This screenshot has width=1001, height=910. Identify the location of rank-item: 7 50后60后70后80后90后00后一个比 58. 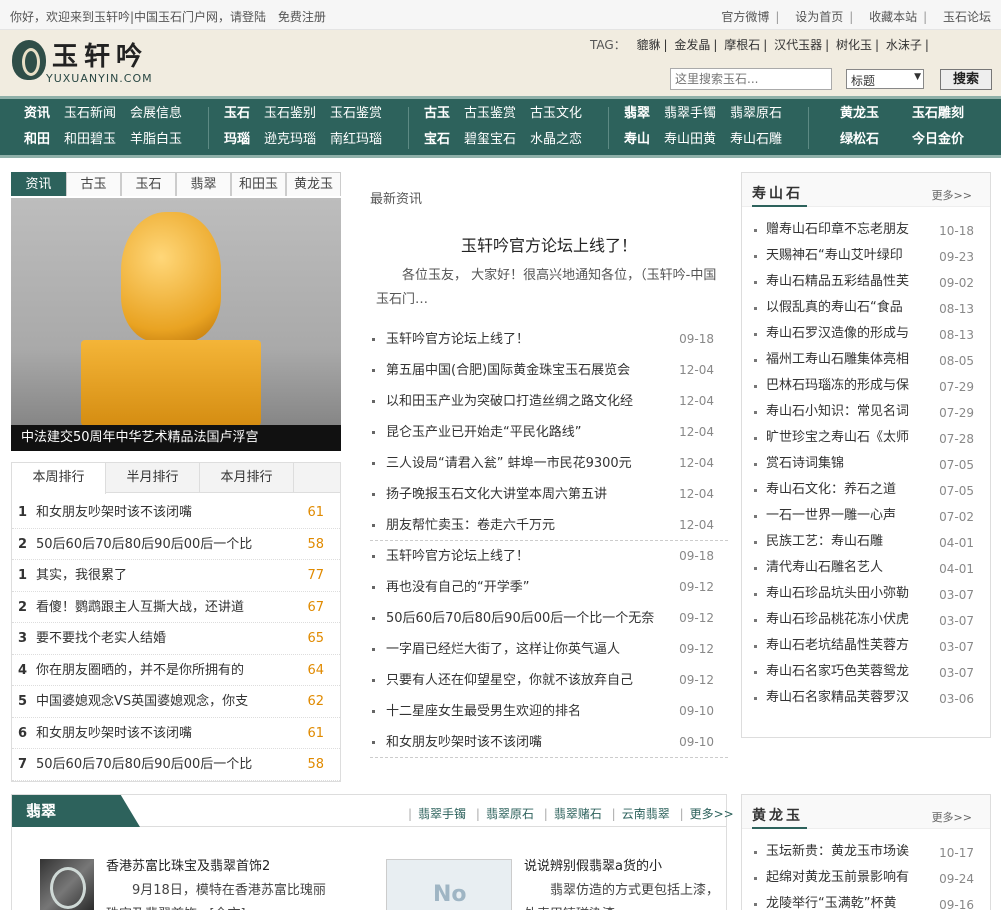
(176, 765).